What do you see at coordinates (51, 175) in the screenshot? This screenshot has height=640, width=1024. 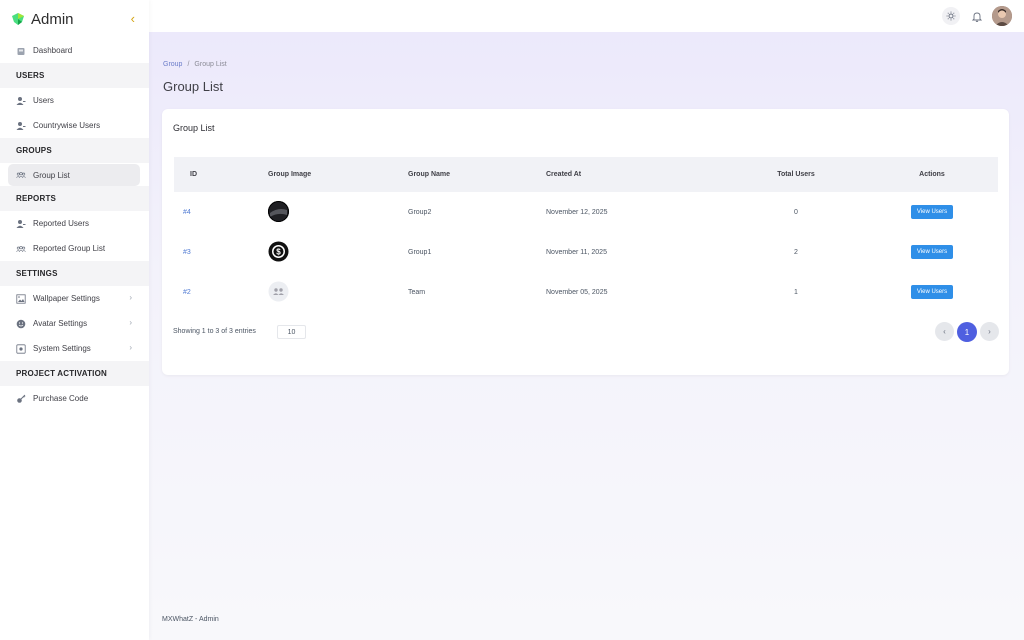 I see `sidebar-item-label: Group List` at bounding box center [51, 175].